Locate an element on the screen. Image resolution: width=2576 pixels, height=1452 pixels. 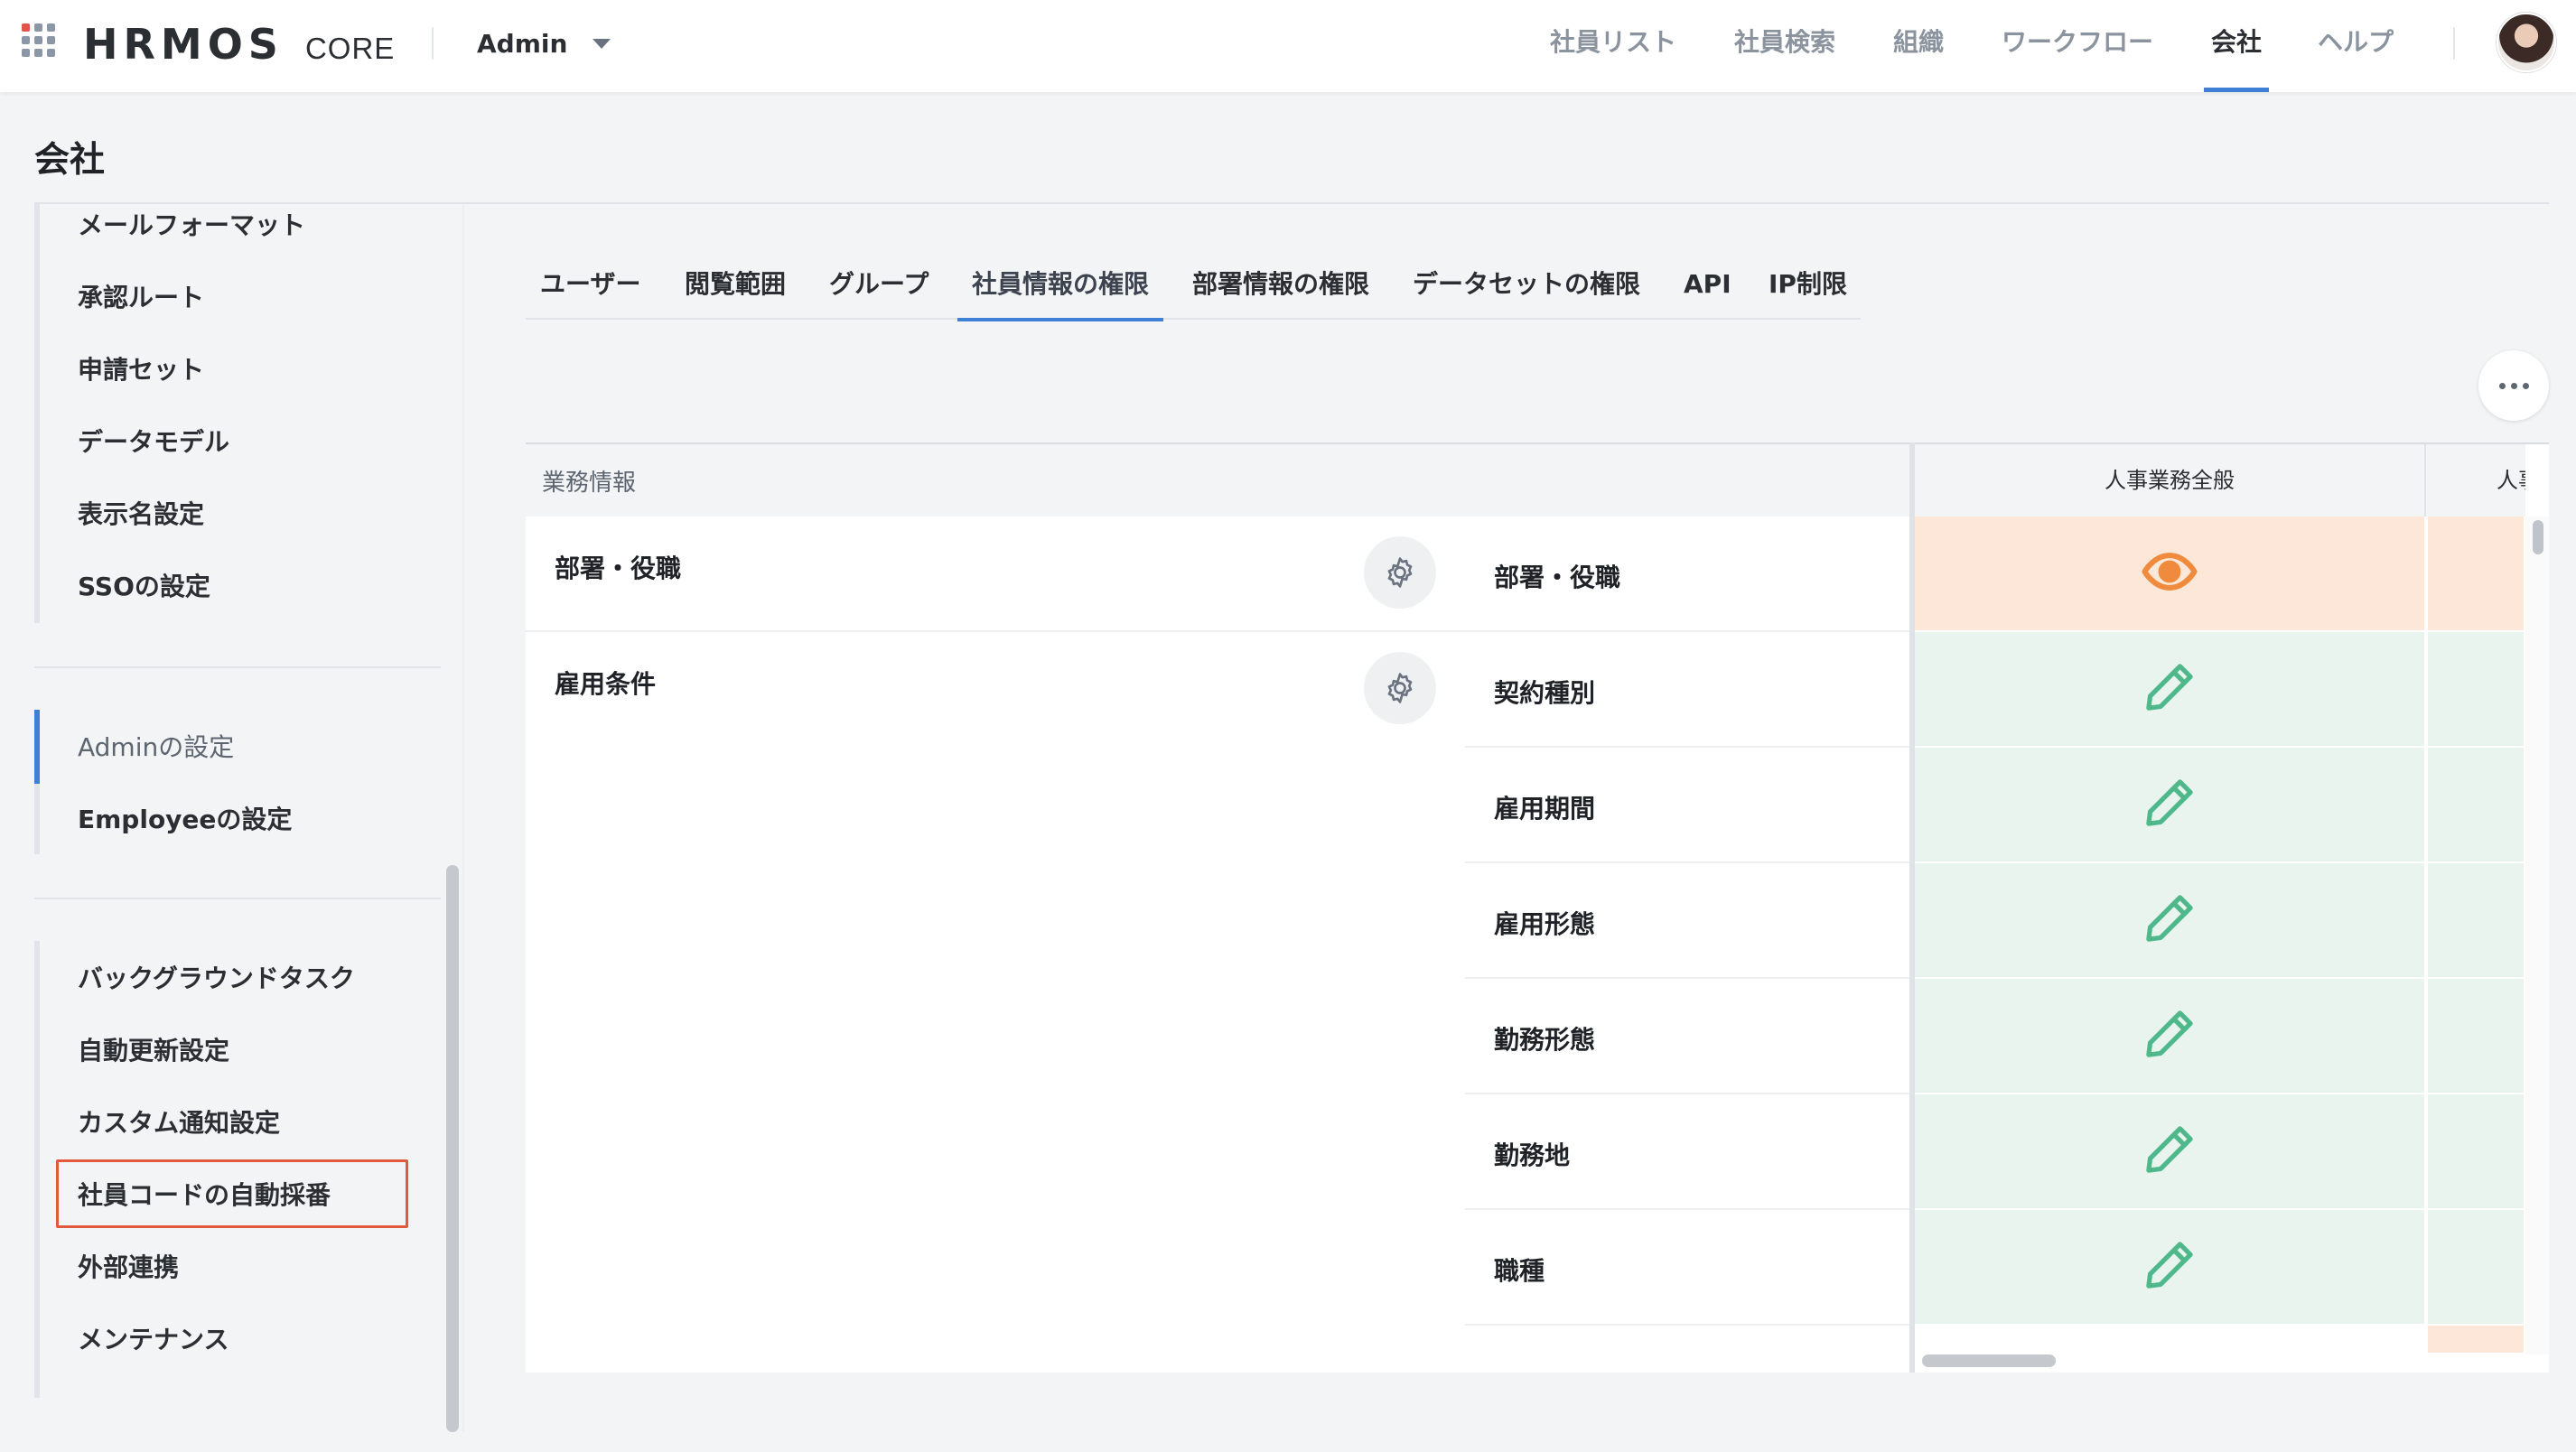
nav-company: 会社 is located at coordinates (2236, 46).